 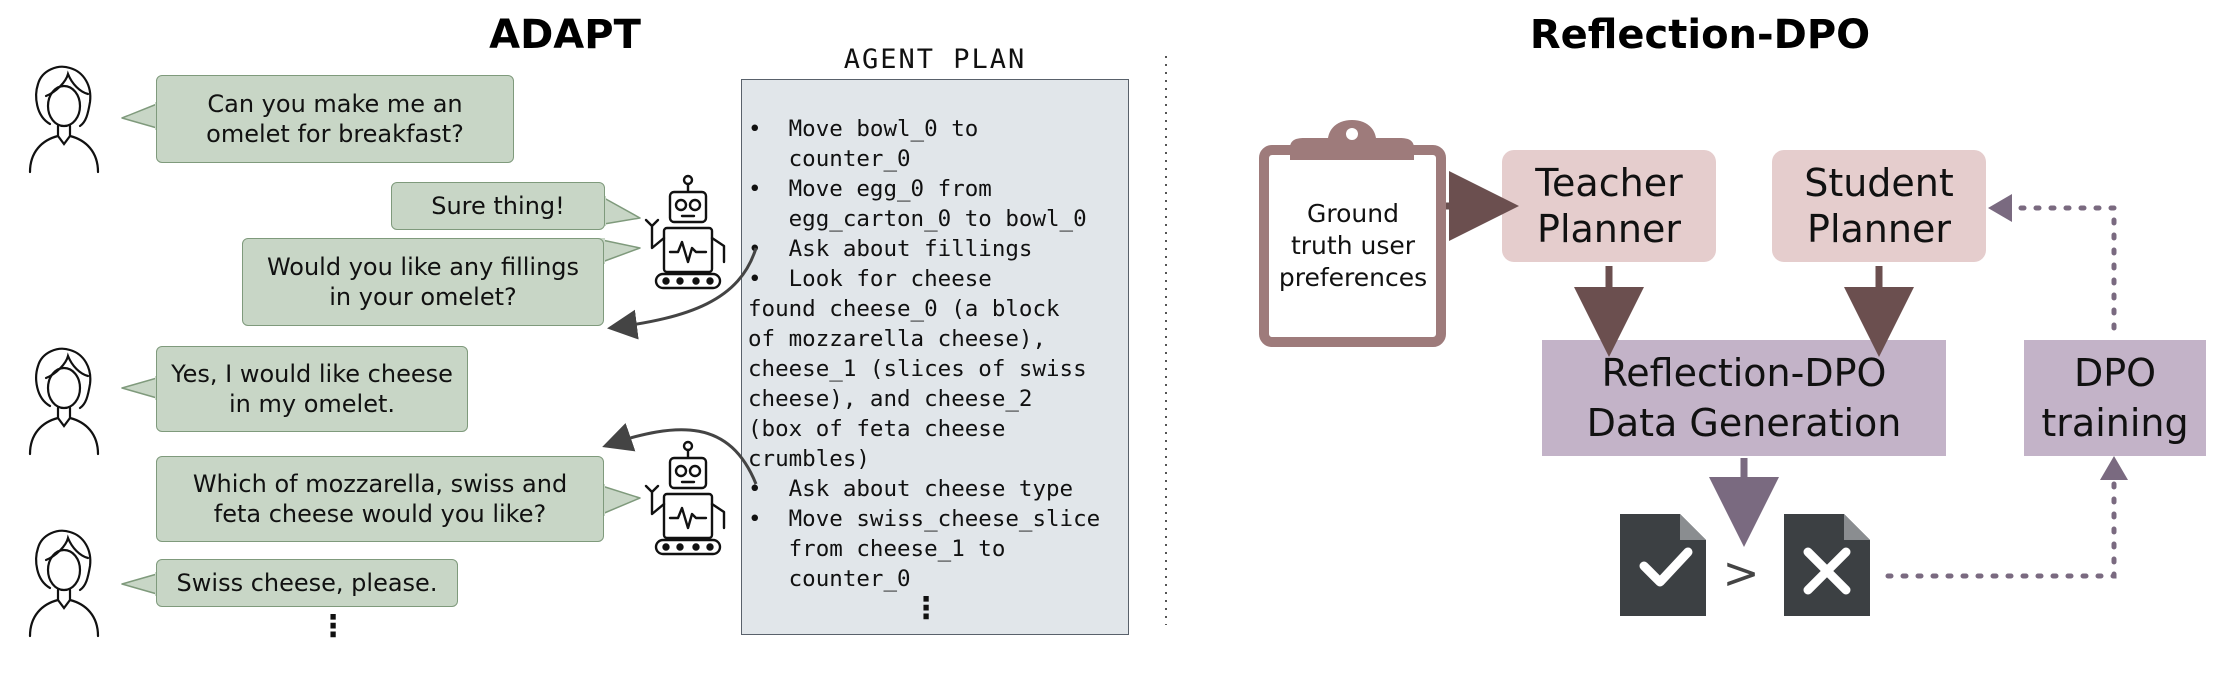 I want to click on plan-line: (box of feta cheese, so click(x=877, y=429).